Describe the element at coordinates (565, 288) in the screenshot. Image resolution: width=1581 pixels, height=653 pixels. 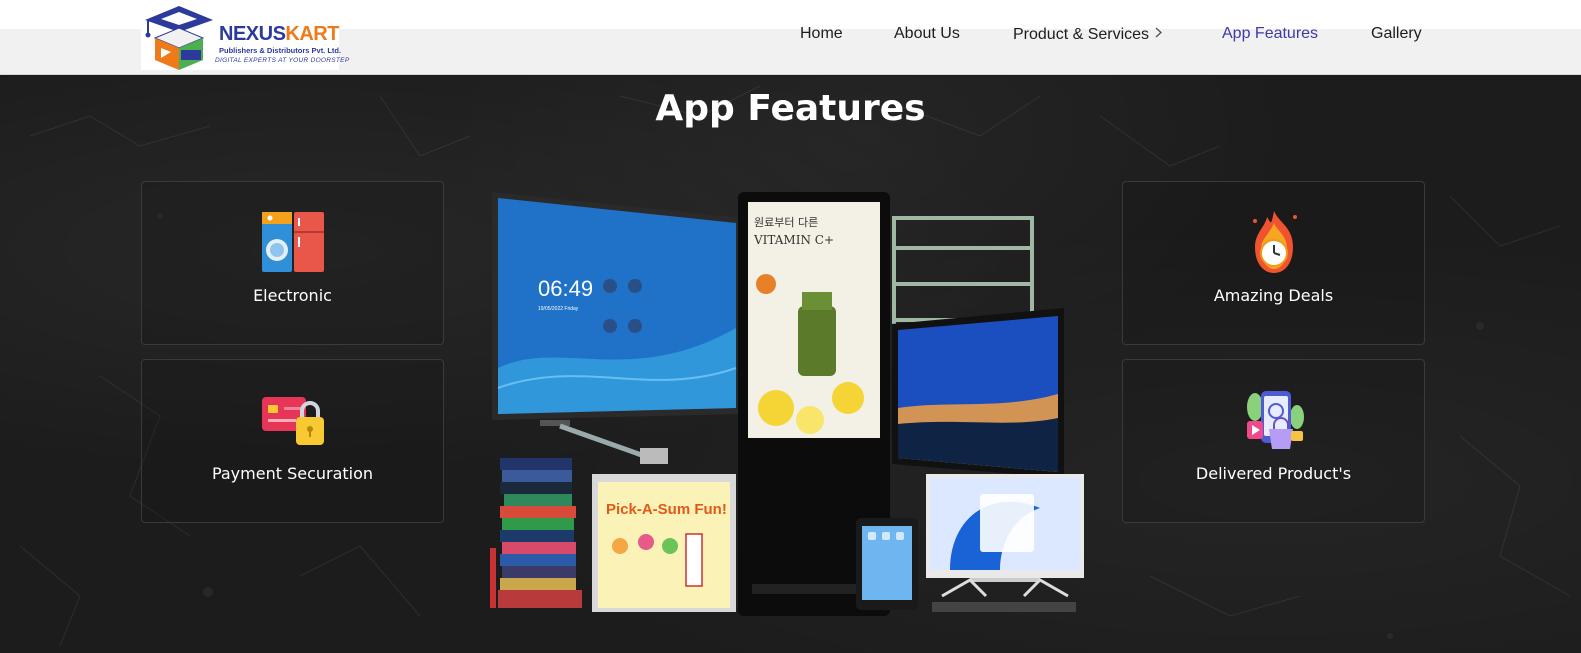
I see `smartboard-time: 06:49` at that location.